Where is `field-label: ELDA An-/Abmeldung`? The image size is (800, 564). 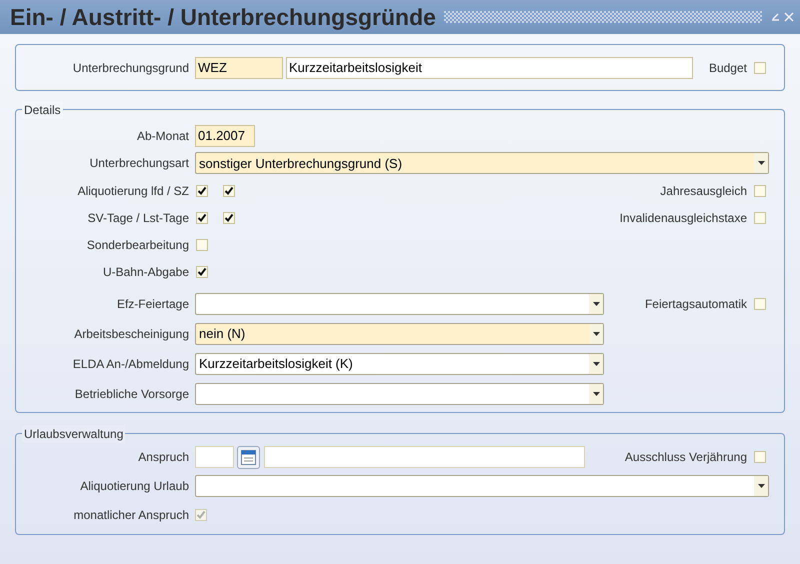
field-label: ELDA An-/Abmeldung is located at coordinates (130, 364).